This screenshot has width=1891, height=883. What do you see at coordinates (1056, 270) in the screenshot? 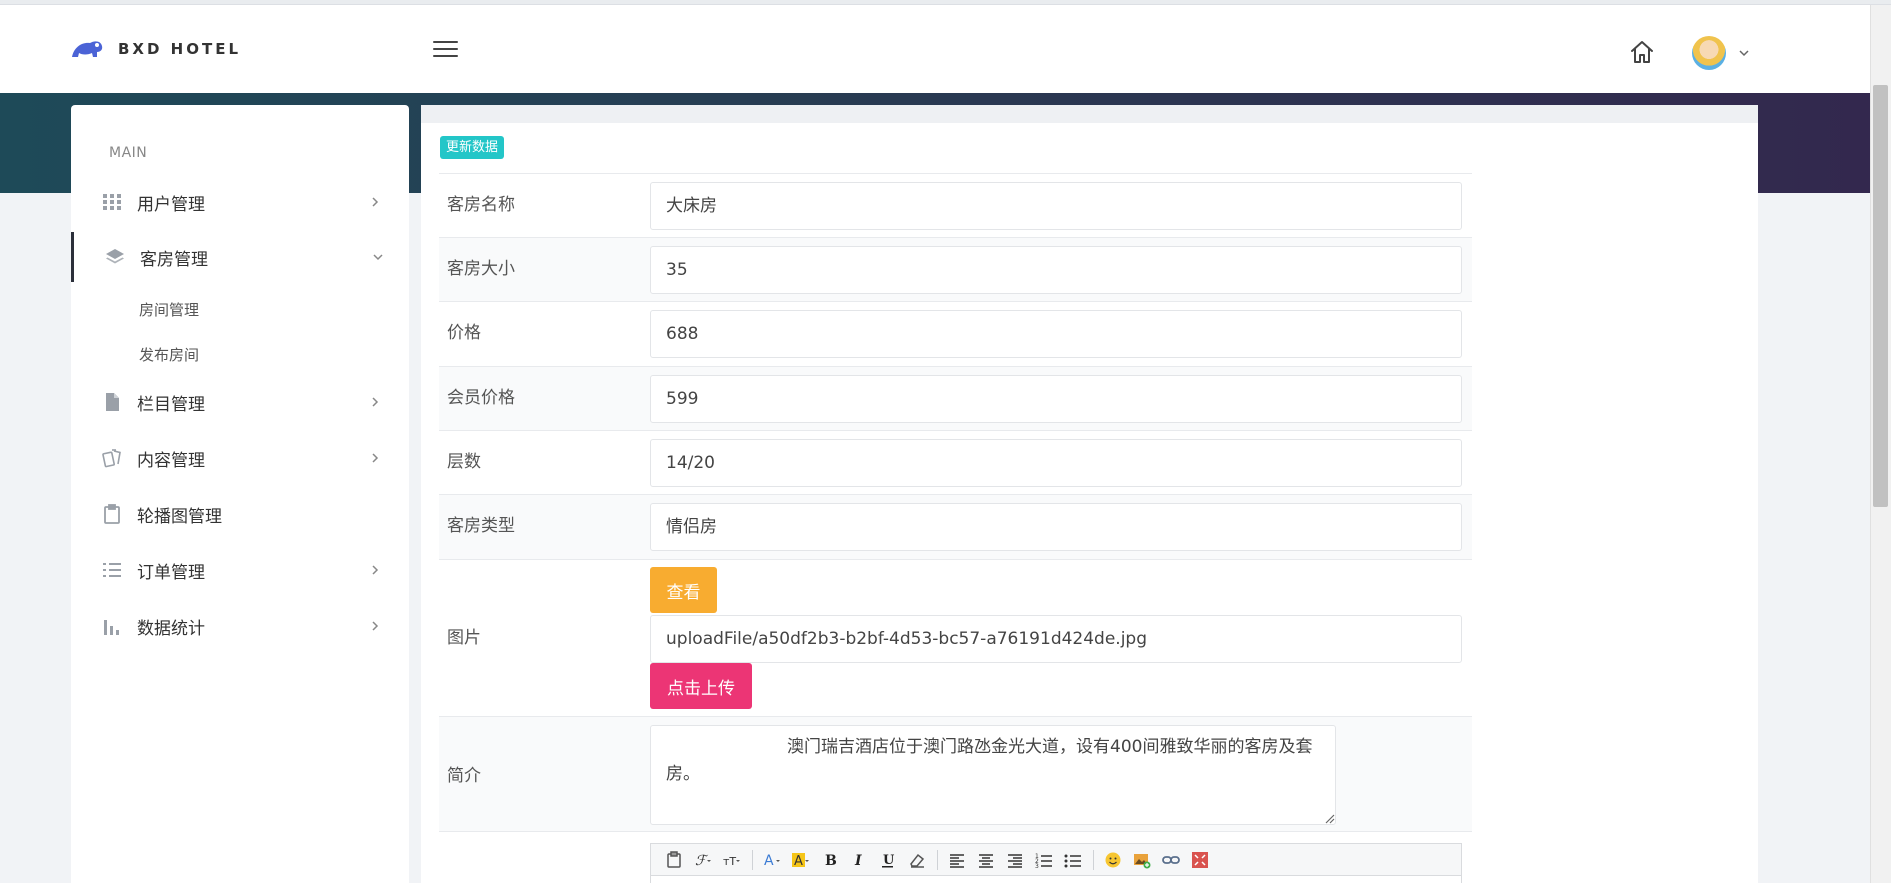
I see `room-size-input: 35` at bounding box center [1056, 270].